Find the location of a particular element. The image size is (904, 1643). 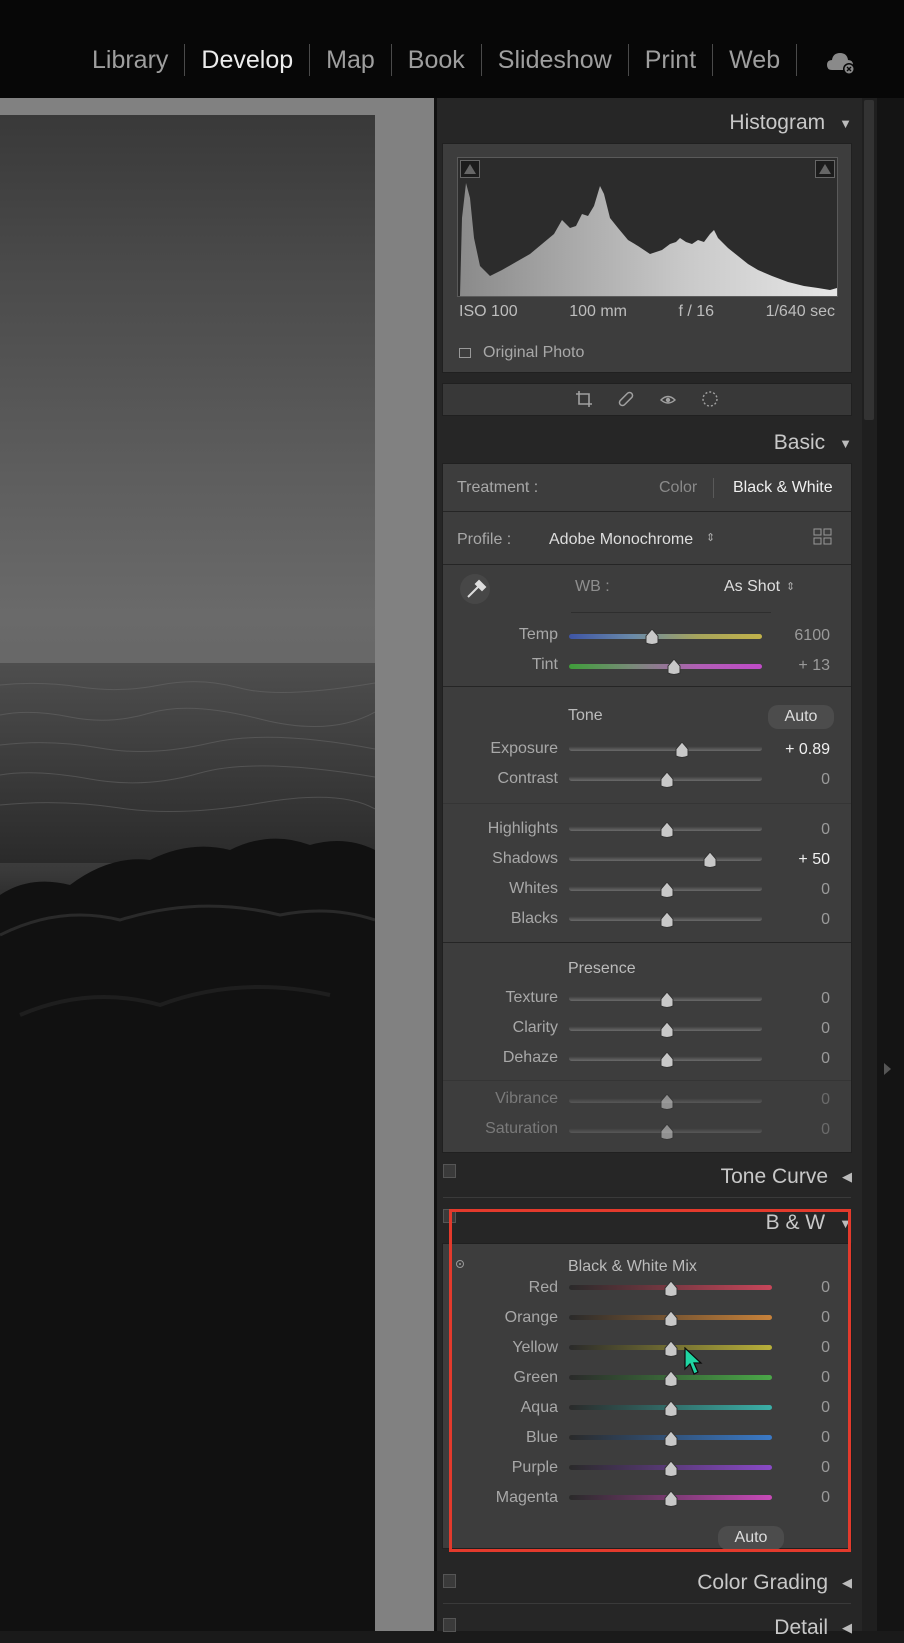

exif-shutter: 1/640 sec is located at coordinates (800, 311).